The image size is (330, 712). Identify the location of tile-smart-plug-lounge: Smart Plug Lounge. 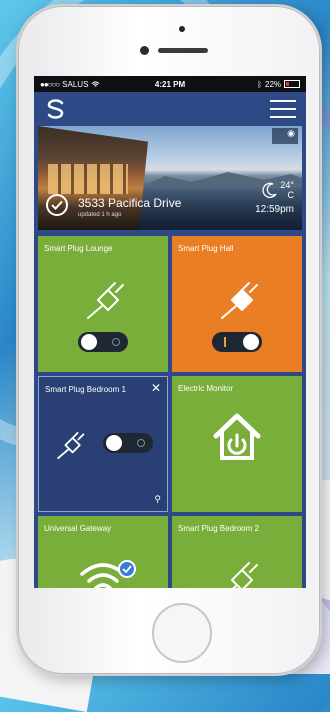
(103, 304).